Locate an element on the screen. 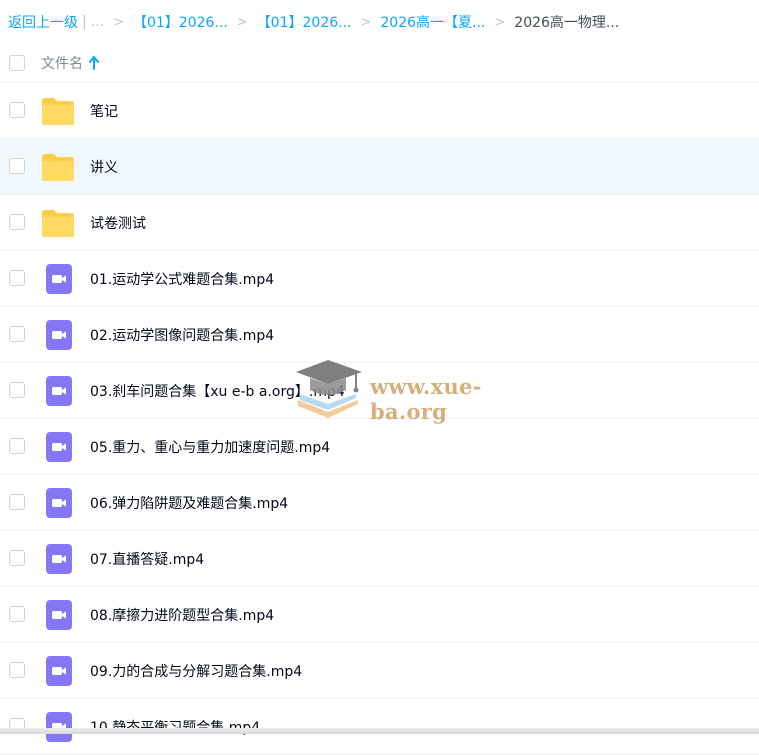 The image size is (759, 755). file-name: 03.刹车问题合集【xu e-b a.org】.mp4 is located at coordinates (217, 391).